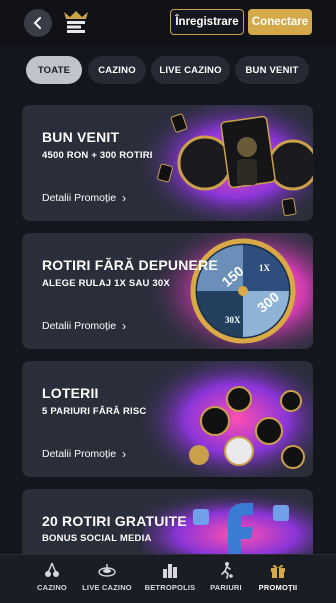 Image resolution: width=336 pixels, height=603 pixels. I want to click on soccer-player-icon, so click(227, 570).